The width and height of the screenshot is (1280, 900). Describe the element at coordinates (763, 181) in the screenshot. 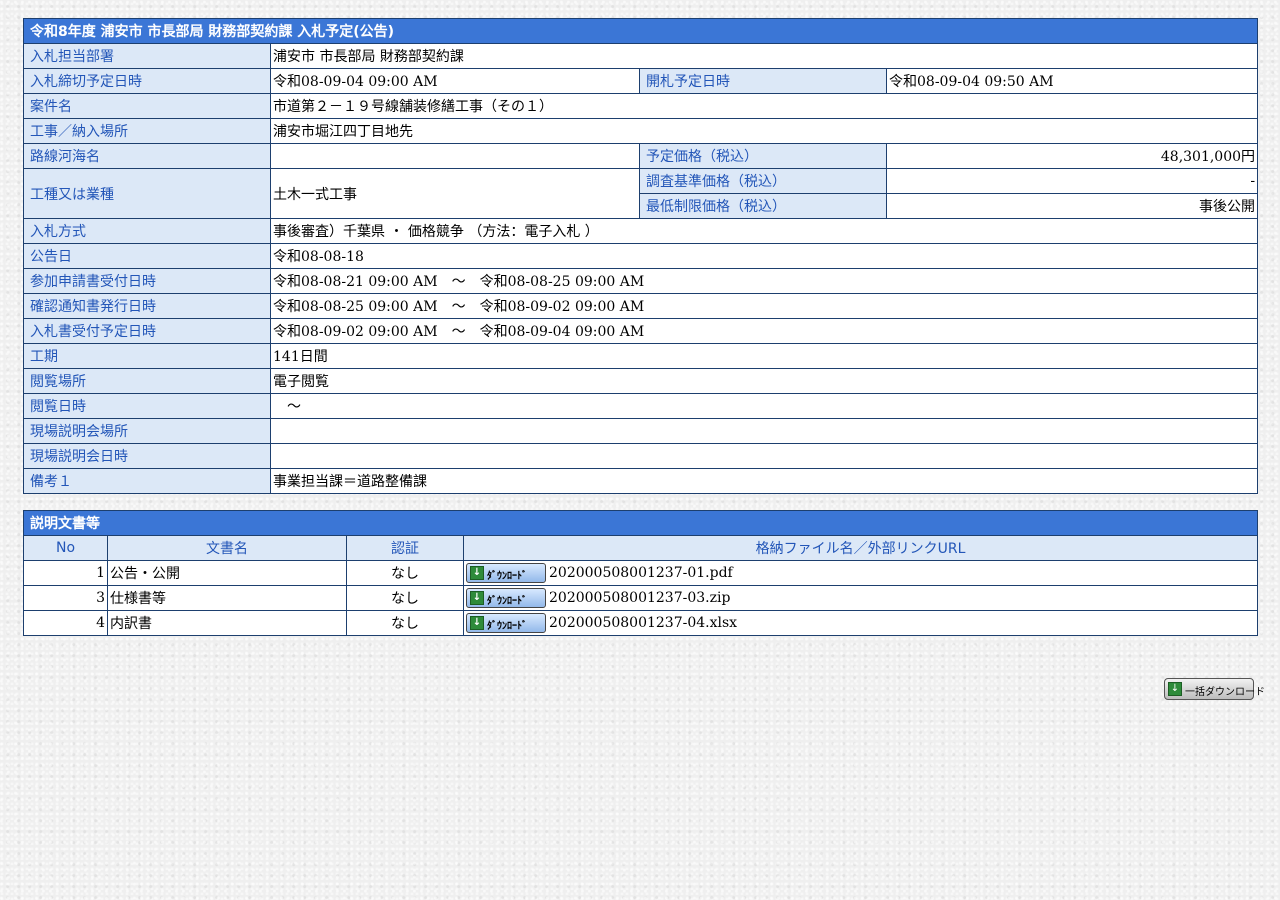

I see `label-survey-price: 調査基準価格（税込）` at that location.